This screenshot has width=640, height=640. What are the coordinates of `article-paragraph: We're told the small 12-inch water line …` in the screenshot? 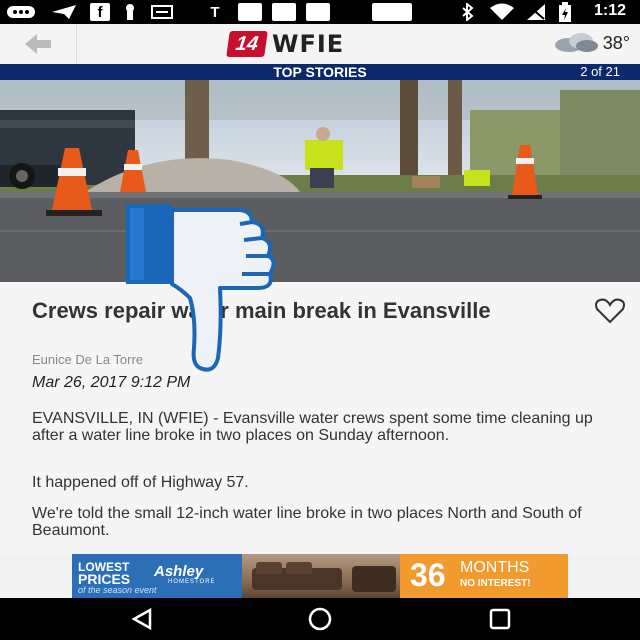 It's located at (307, 522).